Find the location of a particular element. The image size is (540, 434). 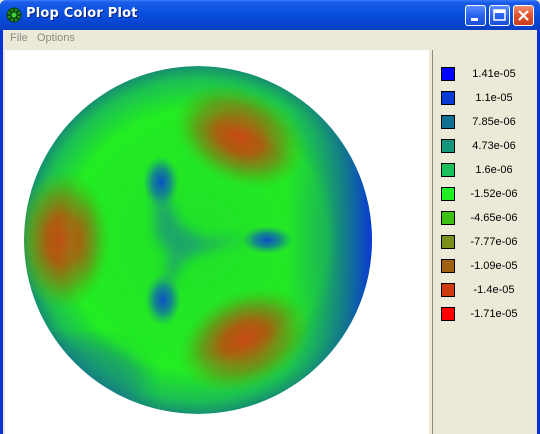

legend-label: -1.71e-05 is located at coordinates (494, 314).